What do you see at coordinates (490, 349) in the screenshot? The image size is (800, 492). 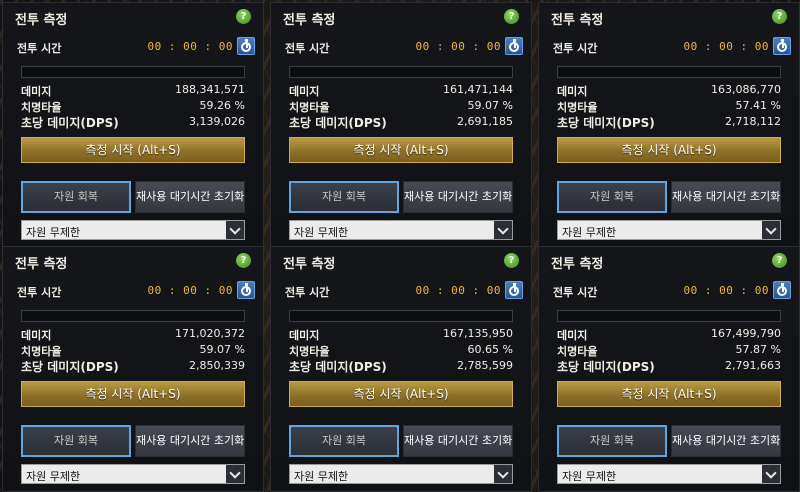 I see `crit-rate-value: 60.65 %` at bounding box center [490, 349].